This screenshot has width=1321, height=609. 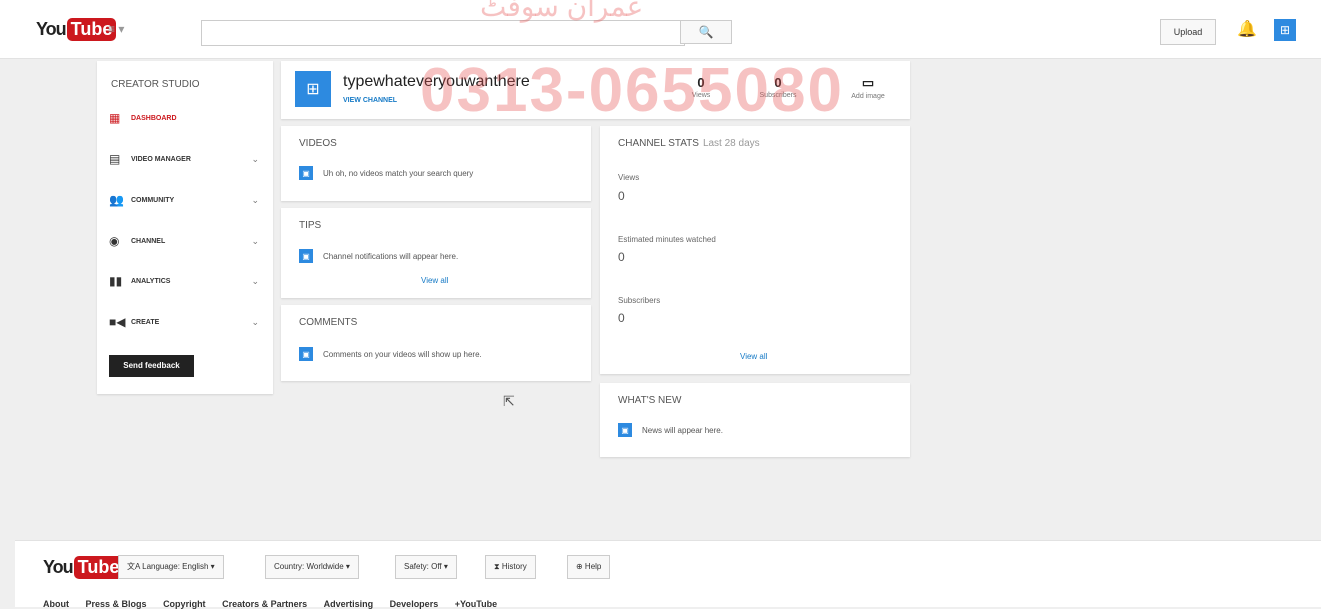 What do you see at coordinates (83, 567) in the screenshot?
I see `footer-youtube-logo: You Tube` at bounding box center [83, 567].